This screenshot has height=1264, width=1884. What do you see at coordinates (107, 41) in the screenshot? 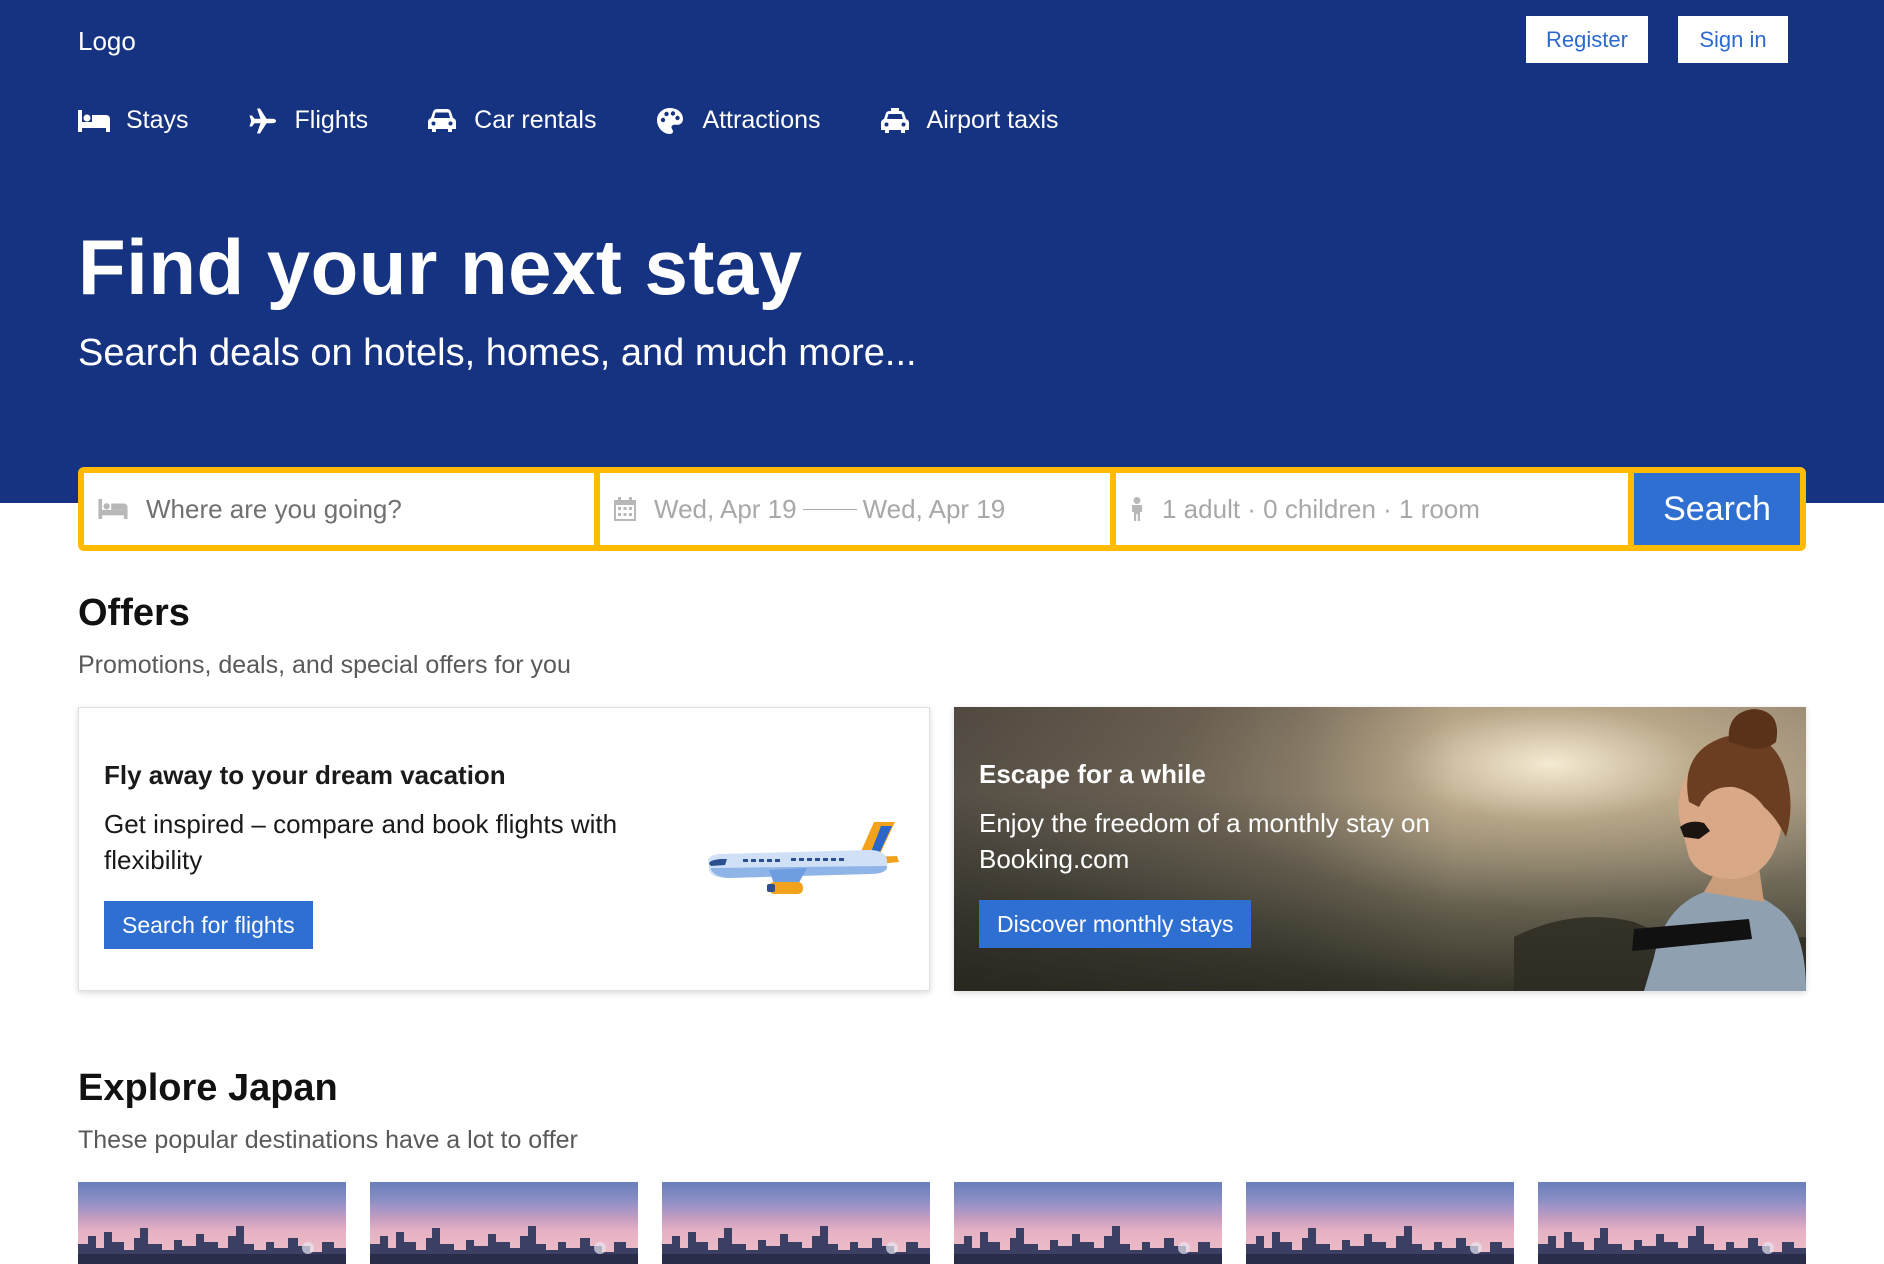
I see `logo: Logo` at bounding box center [107, 41].